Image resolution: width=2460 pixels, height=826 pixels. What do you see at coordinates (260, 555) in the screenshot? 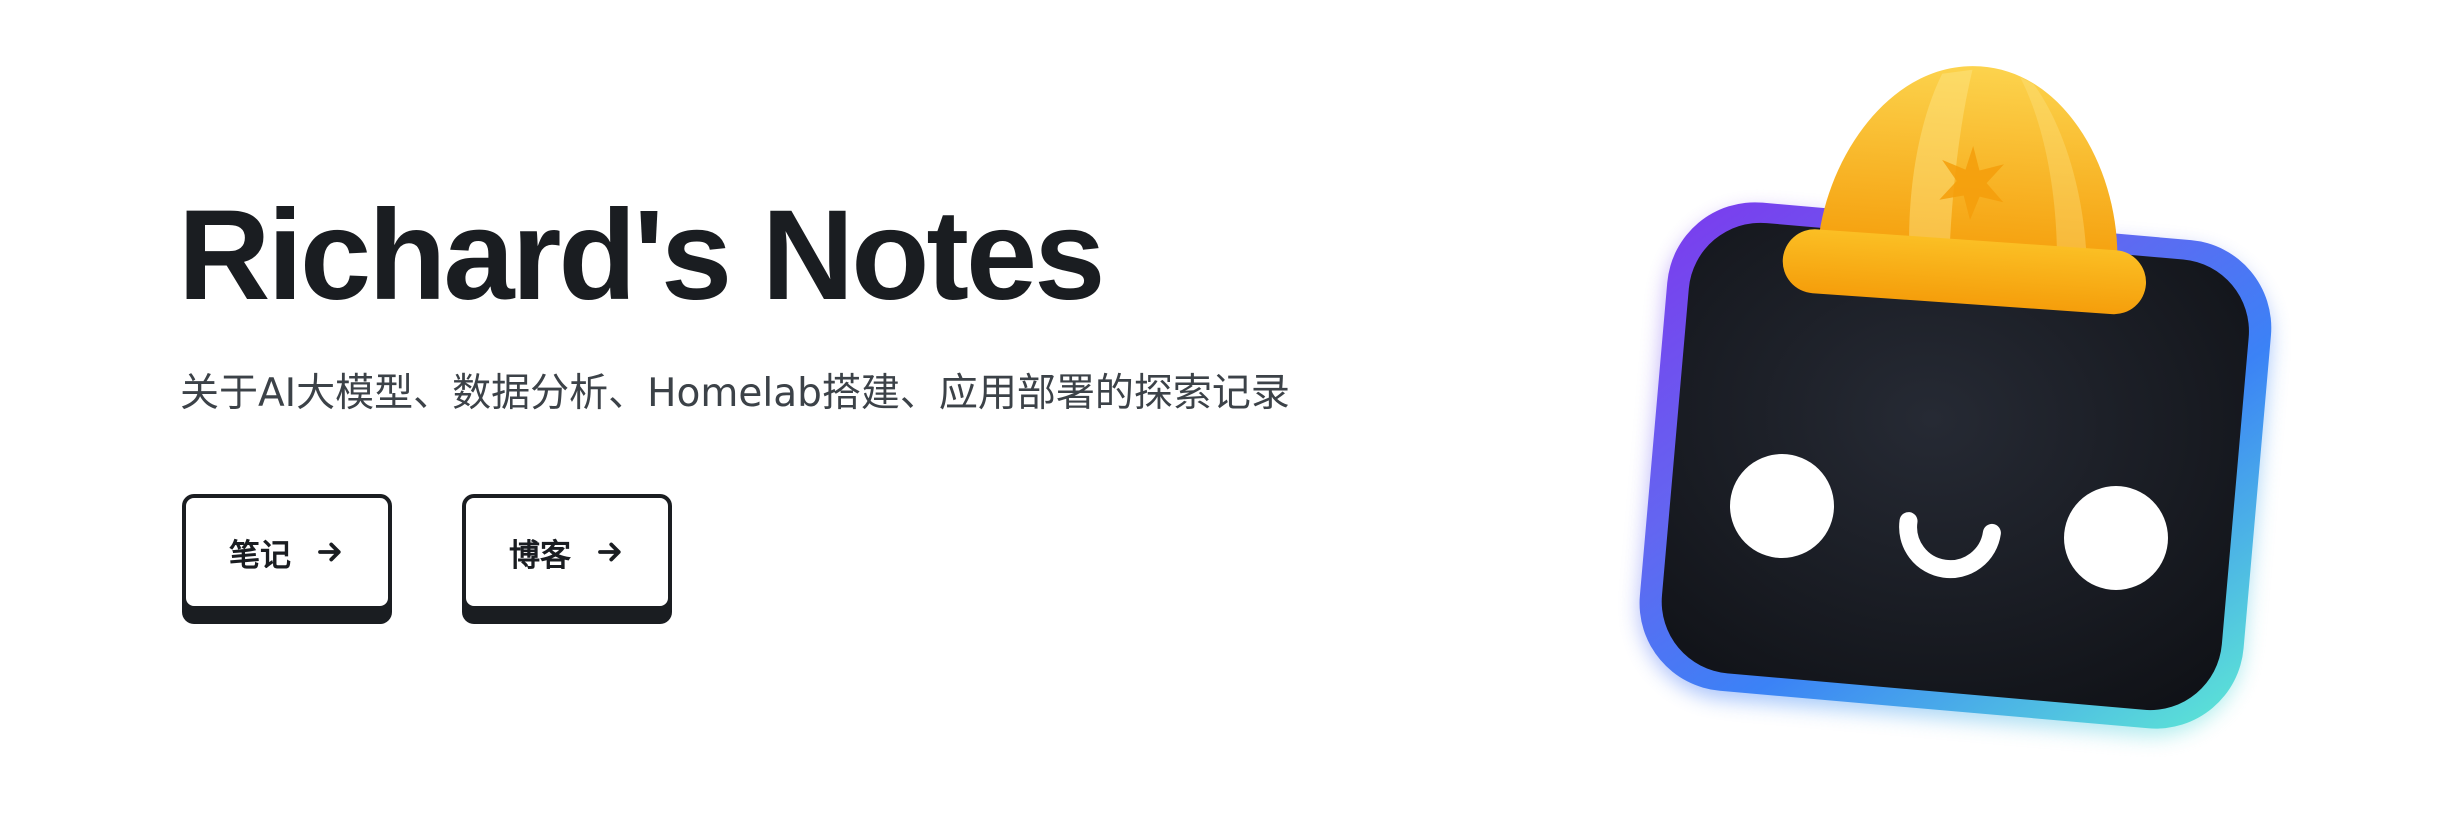
I see `notes-button-label: 笔记` at bounding box center [260, 555].